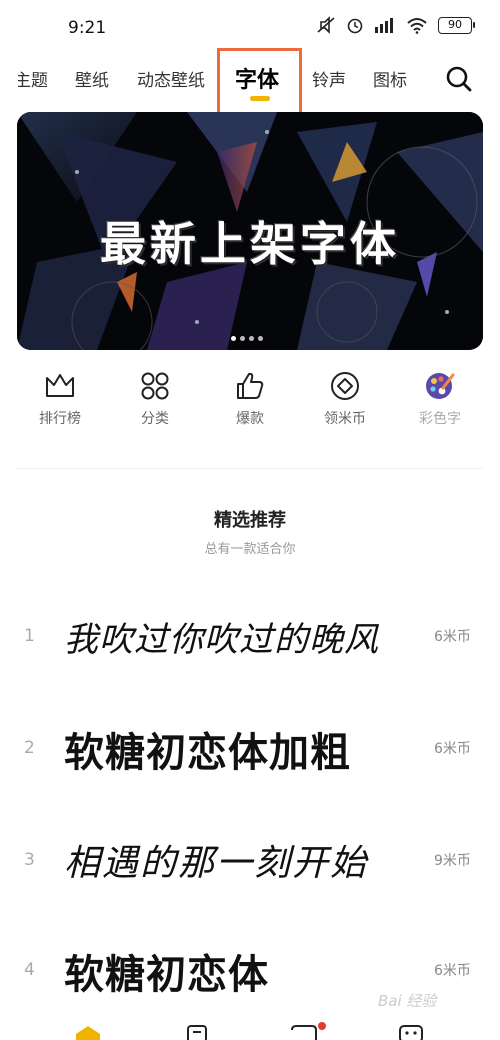  Describe the element at coordinates (390, 78) in the screenshot. I see `tab-icons: 图标` at that location.